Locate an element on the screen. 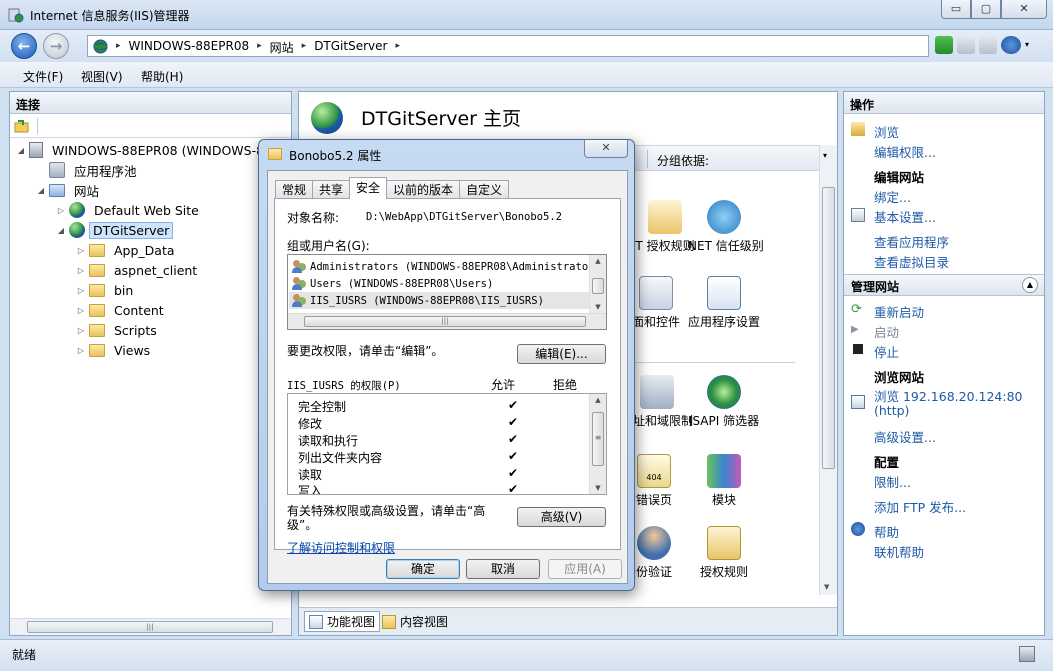 The image size is (1053, 671). action-restart: 重新启动 is located at coordinates (899, 311).